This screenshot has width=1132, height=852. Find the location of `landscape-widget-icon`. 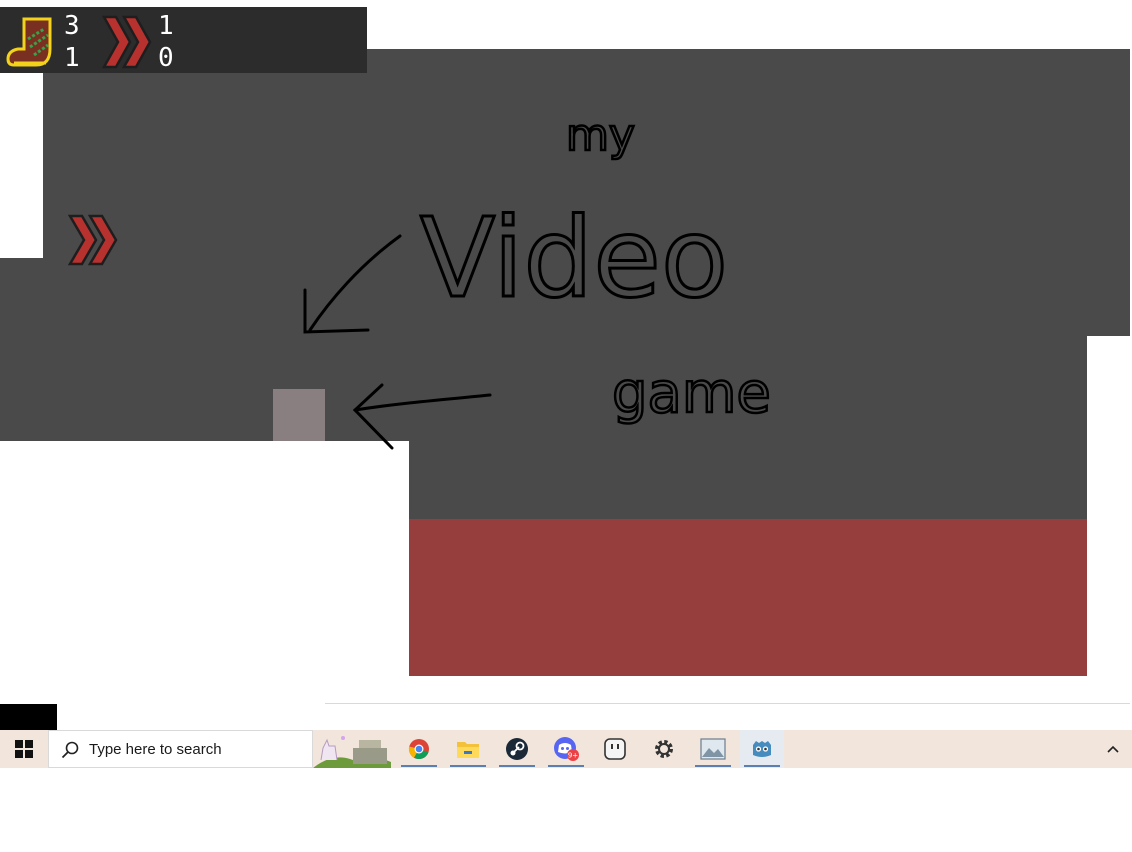

landscape-widget-icon is located at coordinates (352, 752).